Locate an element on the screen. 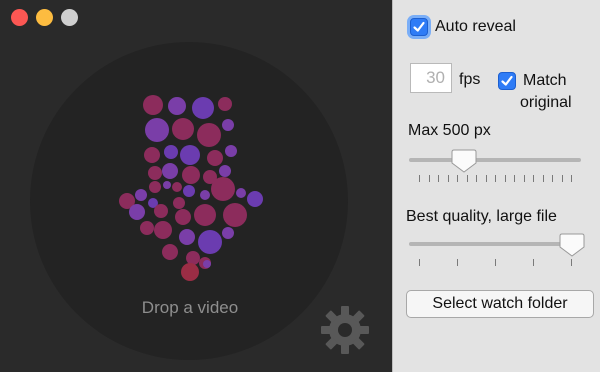 This screenshot has width=600, height=372. quality-slider is located at coordinates (497, 251).